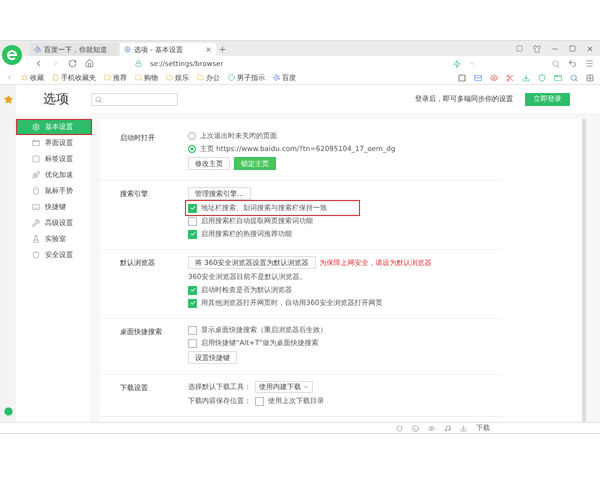 Image resolution: width=600 pixels, height=480 pixels. Describe the element at coordinates (415, 428) in the screenshot. I see `smile-icon` at that location.